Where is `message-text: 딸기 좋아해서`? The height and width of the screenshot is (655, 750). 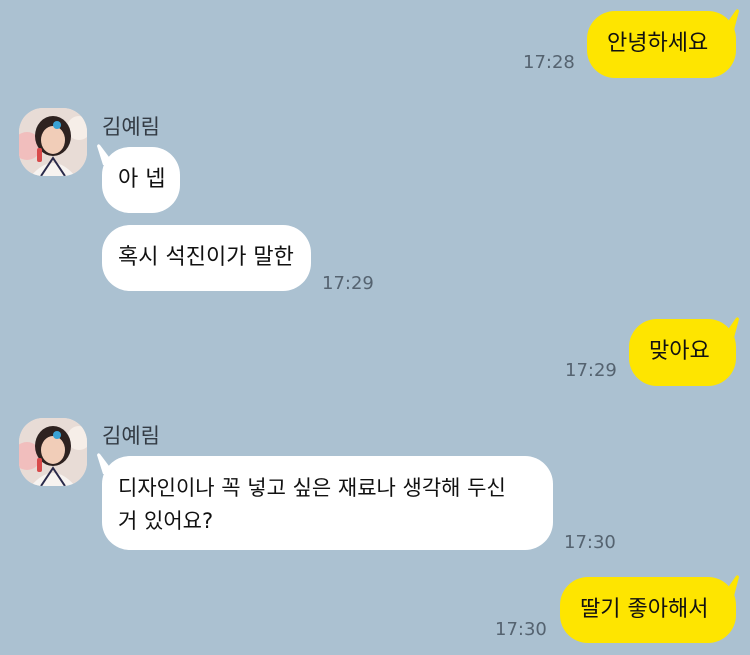 message-text: 딸기 좋아해서 is located at coordinates (644, 609).